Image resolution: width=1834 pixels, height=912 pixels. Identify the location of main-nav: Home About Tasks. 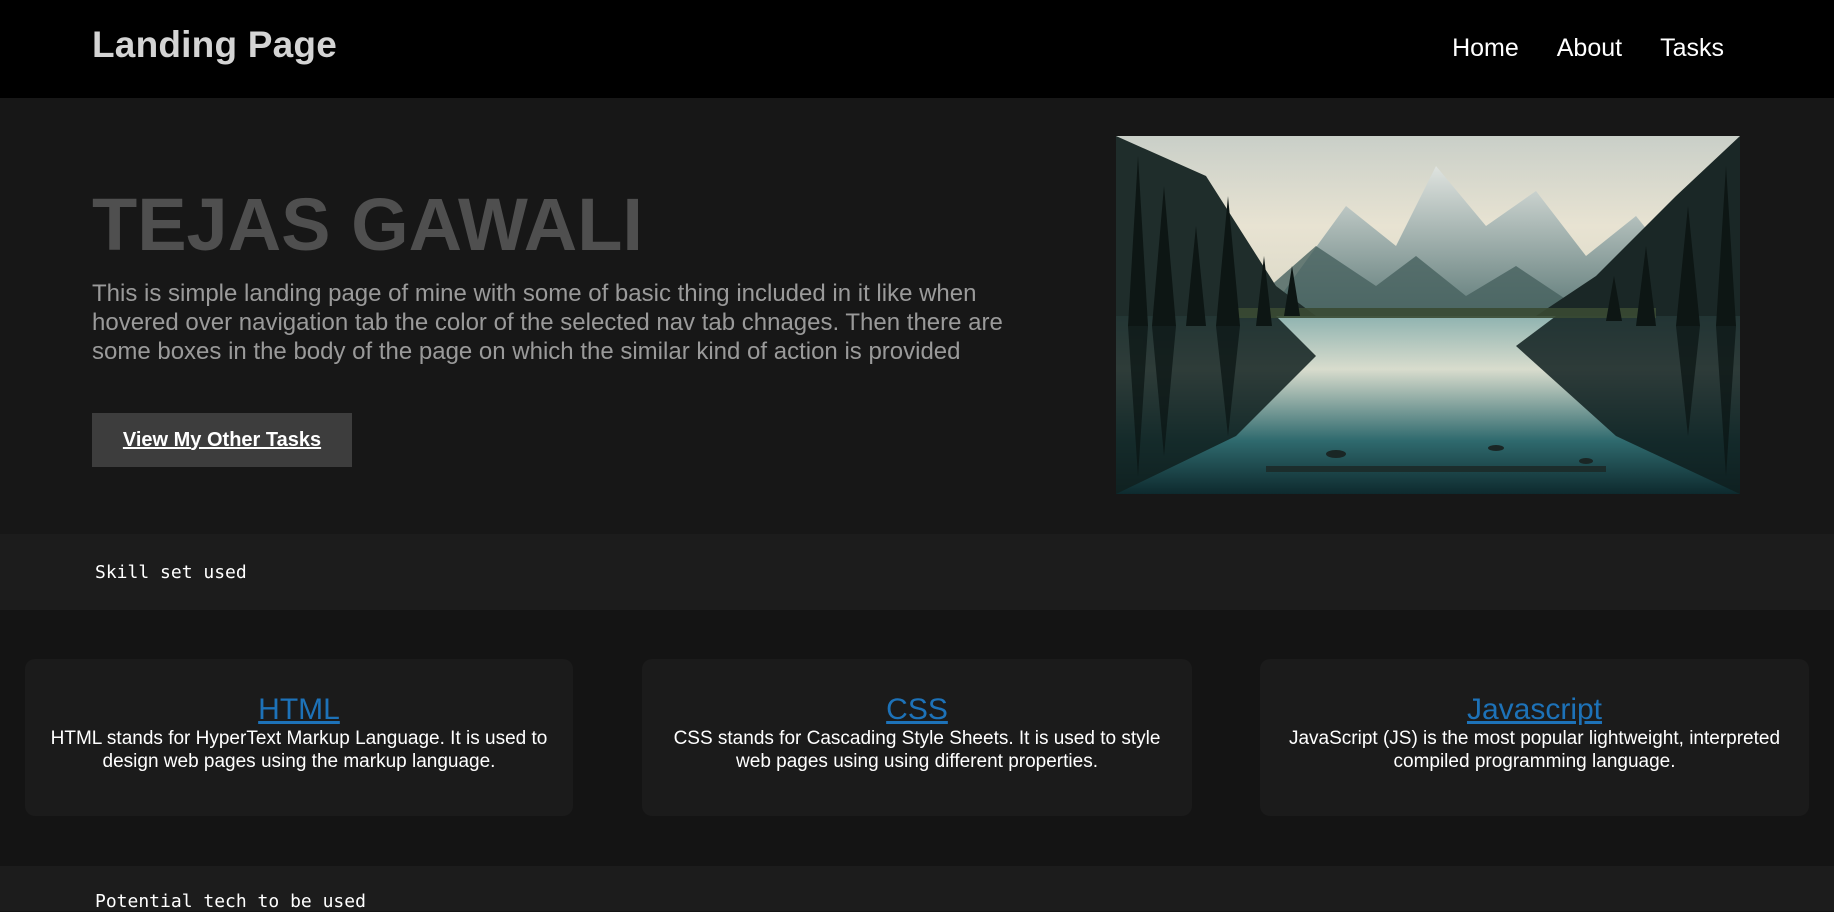
(1588, 48).